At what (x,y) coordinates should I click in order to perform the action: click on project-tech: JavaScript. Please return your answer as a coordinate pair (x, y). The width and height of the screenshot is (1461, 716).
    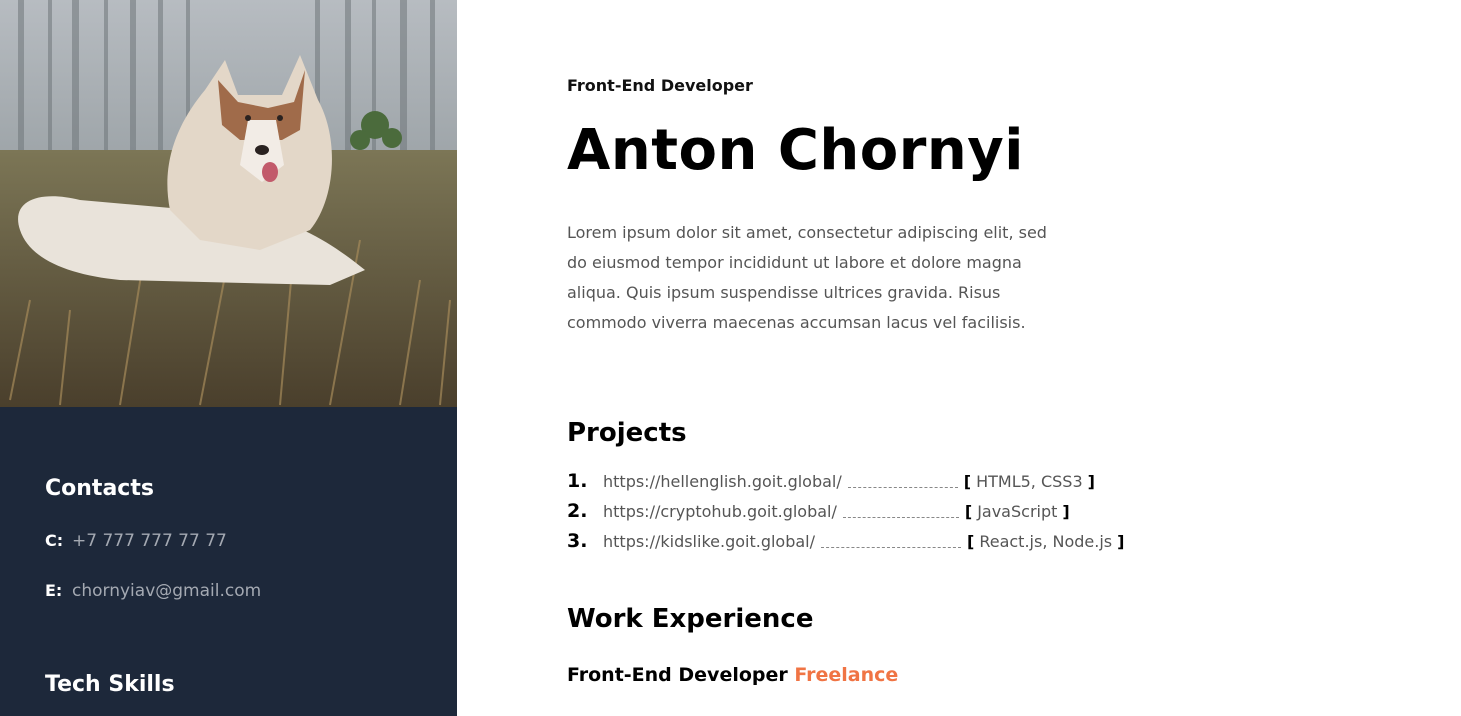
    Looking at the image, I should click on (1017, 511).